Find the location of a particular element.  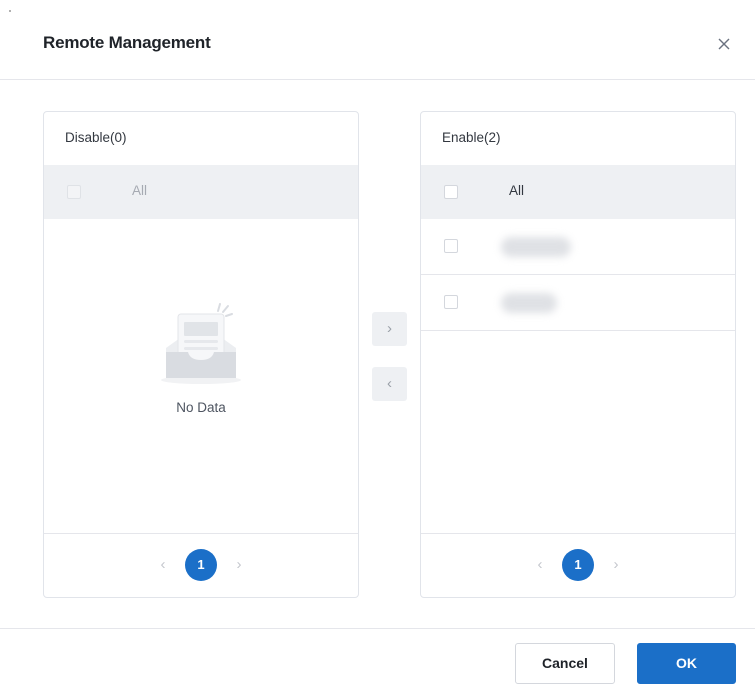

cancel-button: Cancel is located at coordinates (565, 663).